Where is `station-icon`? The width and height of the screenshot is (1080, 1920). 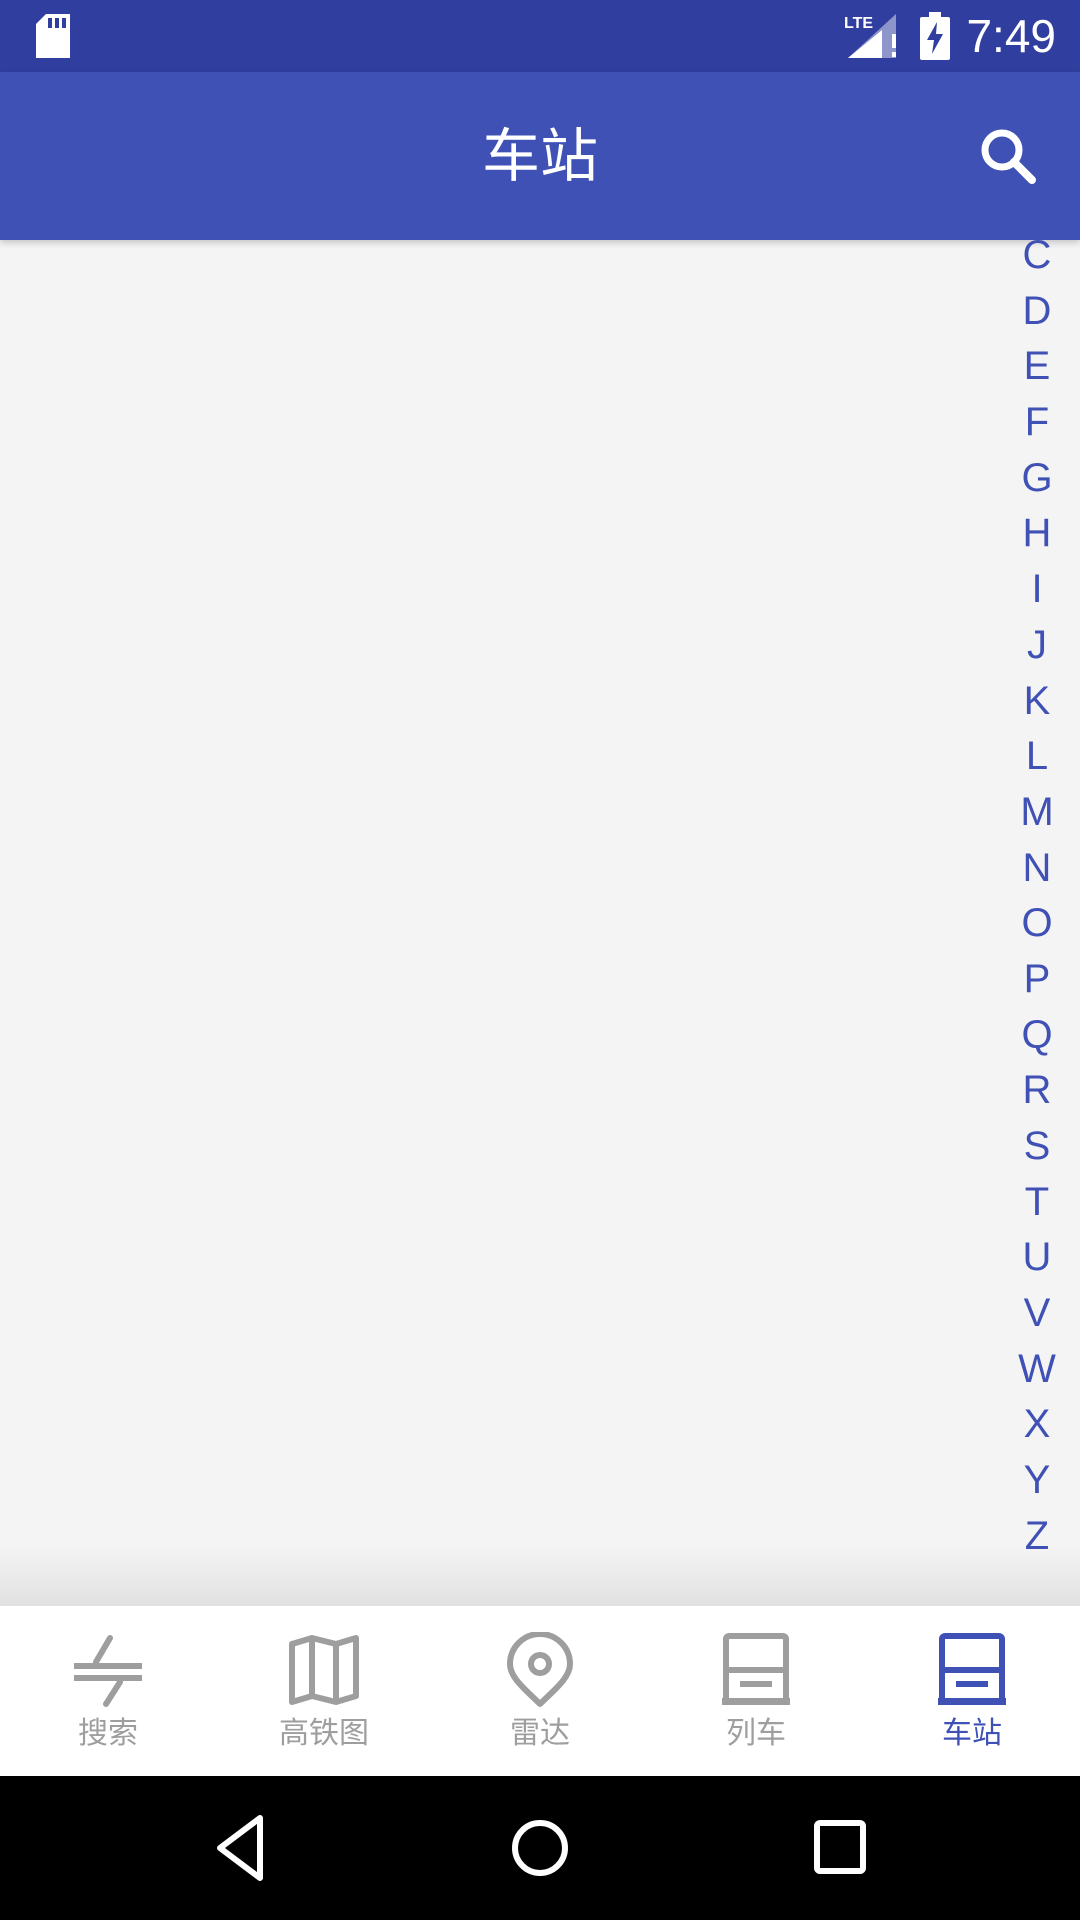
station-icon is located at coordinates (972, 1669).